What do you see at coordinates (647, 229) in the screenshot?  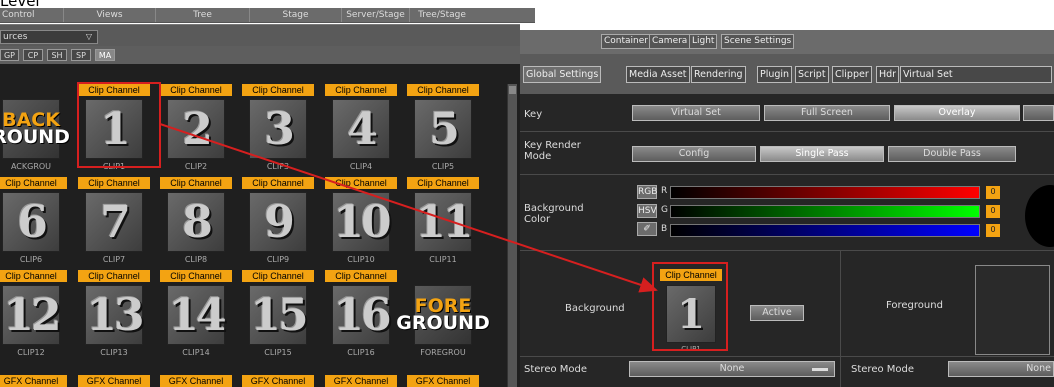 I see `eyedropper-icon: ✐` at bounding box center [647, 229].